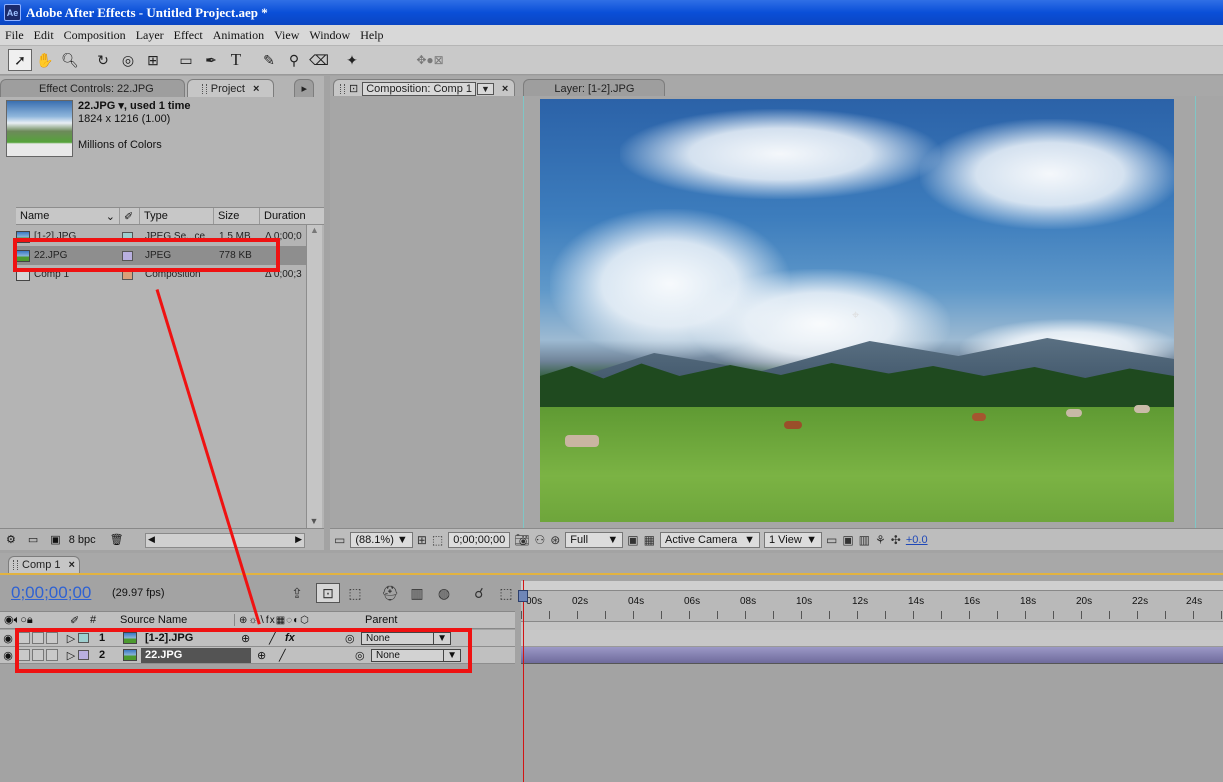 This screenshot has width=1223, height=782. What do you see at coordinates (506, 593) in the screenshot?
I see `graph-editor-icon: ⬚` at bounding box center [506, 593].